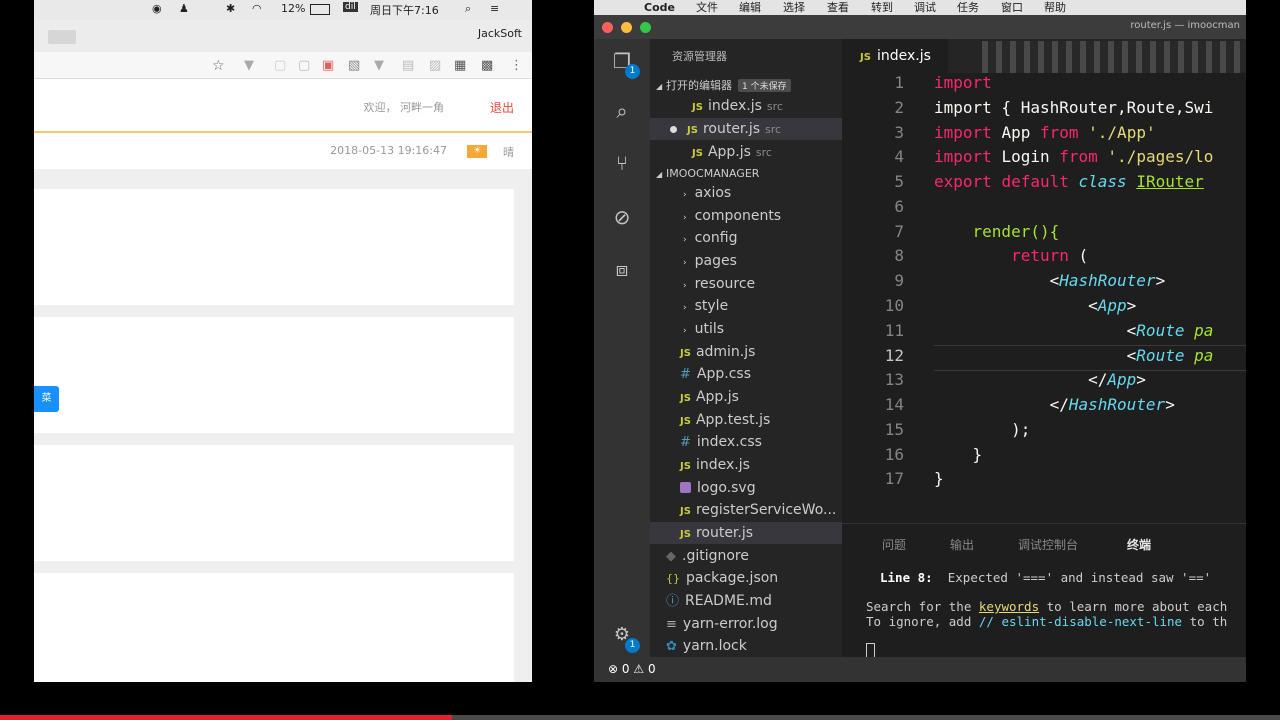 The width and height of the screenshot is (1280, 720). Describe the element at coordinates (624, 637) in the screenshot. I see `settings-gear-icon: ⚙ 1` at that location.